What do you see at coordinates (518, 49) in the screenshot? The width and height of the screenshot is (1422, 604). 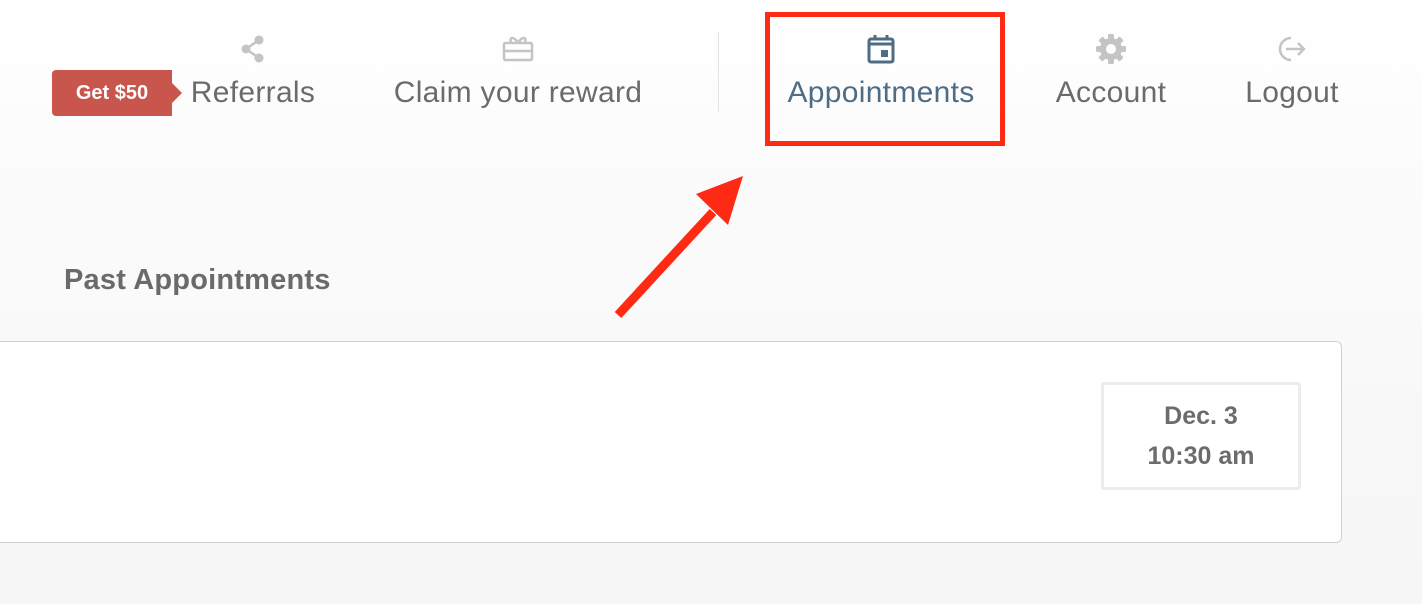 I see `gift-icon` at bounding box center [518, 49].